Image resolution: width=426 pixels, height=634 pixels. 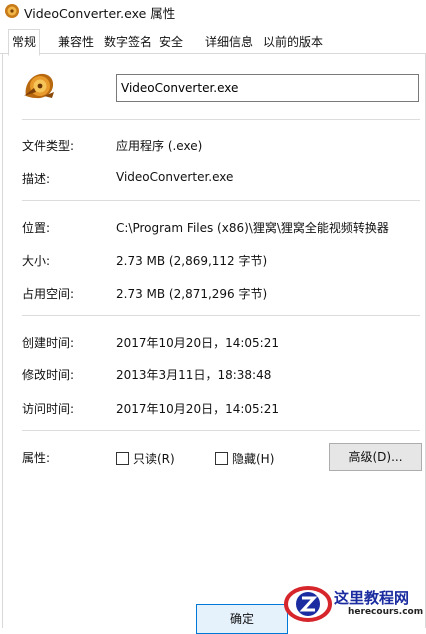 I want to click on tab-digital-signatures: 数字签名, so click(x=128, y=42).